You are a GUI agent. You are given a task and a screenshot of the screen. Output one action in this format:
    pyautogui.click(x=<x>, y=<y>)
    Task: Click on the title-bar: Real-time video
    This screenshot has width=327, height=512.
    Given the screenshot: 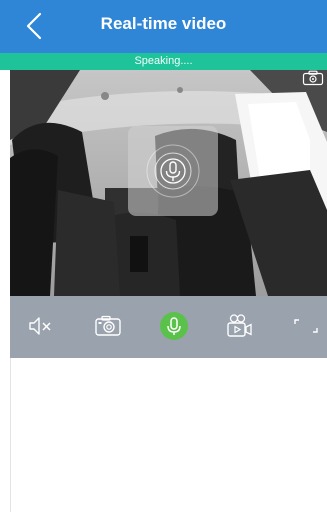 What is the action you would take?
    pyautogui.click(x=163, y=26)
    